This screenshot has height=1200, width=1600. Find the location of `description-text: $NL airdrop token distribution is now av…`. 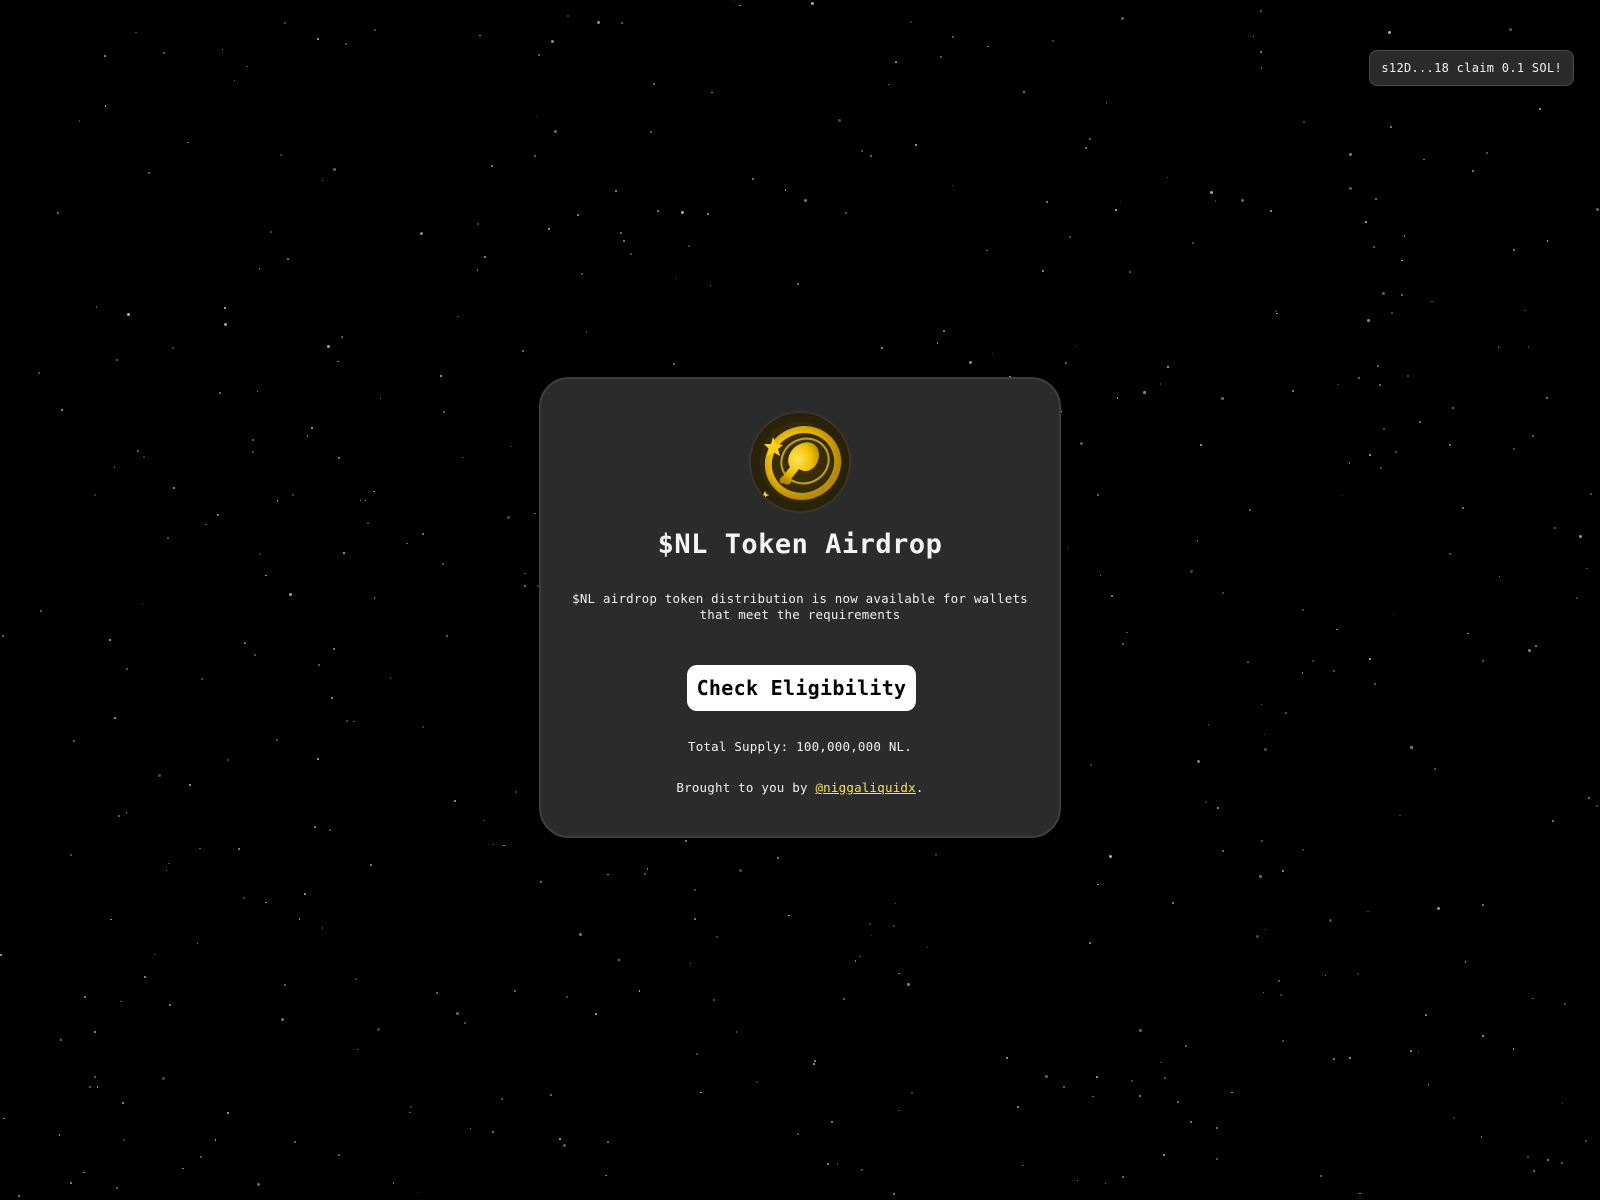

description-text: $NL airdrop token distribution is now av… is located at coordinates (800, 606).